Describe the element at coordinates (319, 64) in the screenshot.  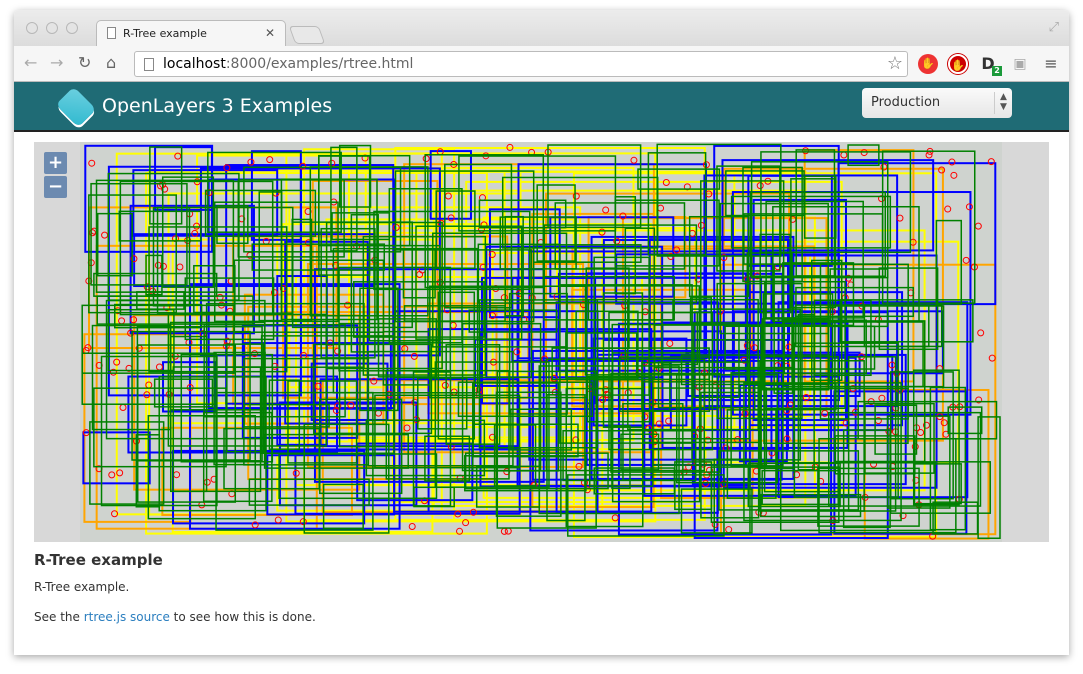
I see `url-path: :8000/examples/rtree.html` at that location.